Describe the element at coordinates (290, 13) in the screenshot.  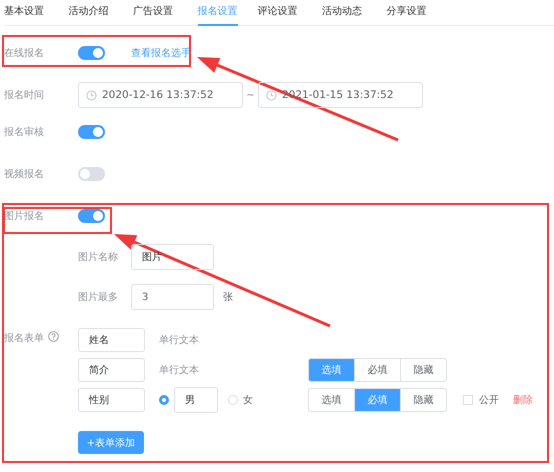
I see `tab: 评论设置` at that location.